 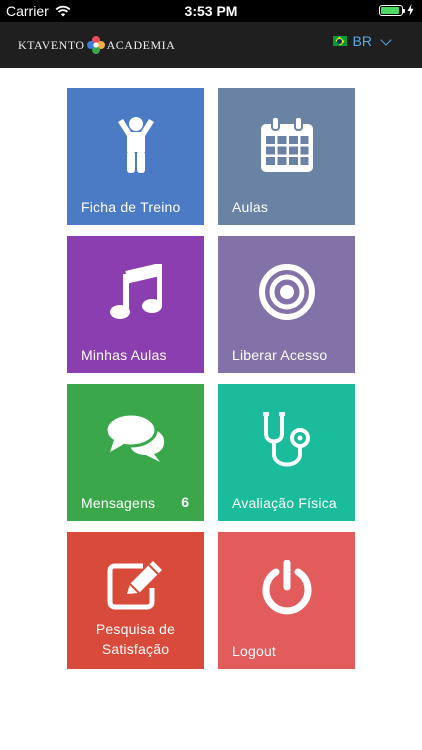 What do you see at coordinates (135, 291) in the screenshot?
I see `music-note-icon` at bounding box center [135, 291].